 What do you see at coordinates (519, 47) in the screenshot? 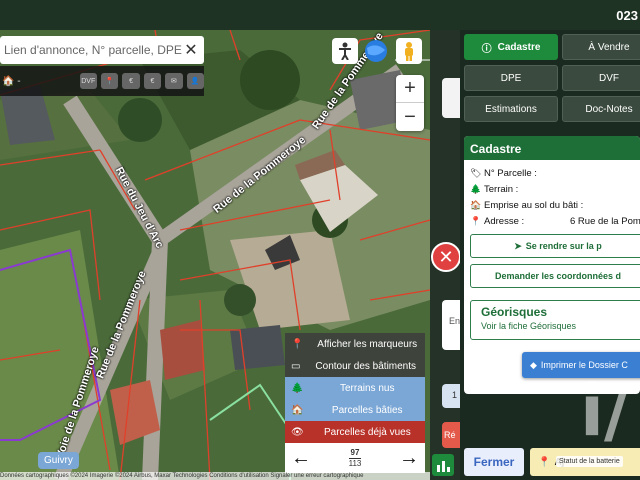
I see `tab-label: Cadastre` at bounding box center [519, 47].